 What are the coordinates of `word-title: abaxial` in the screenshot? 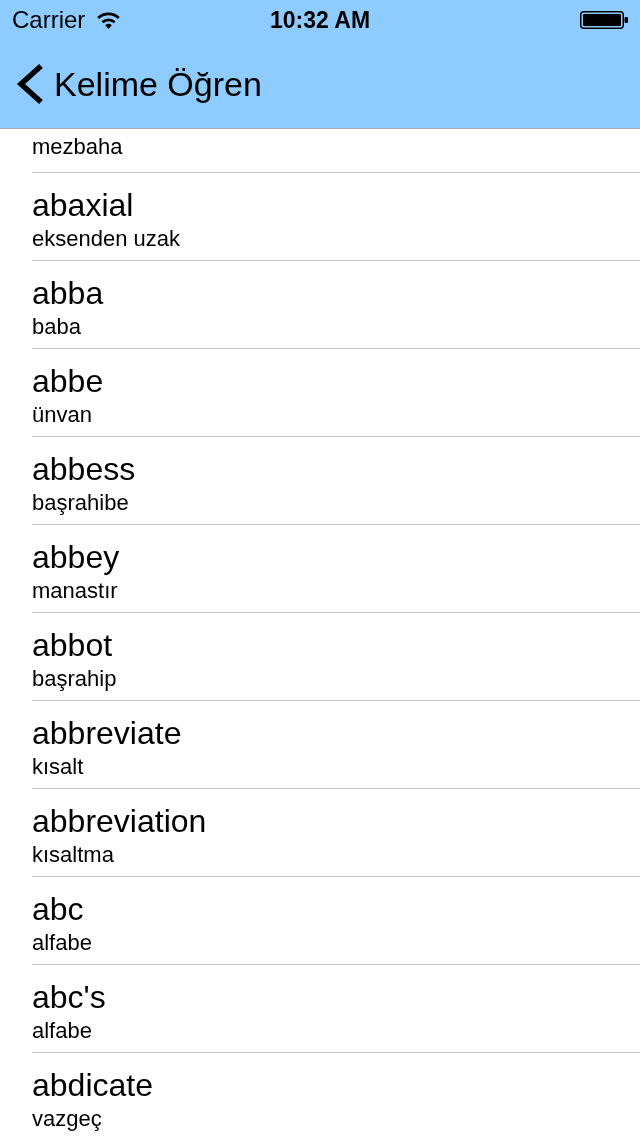 It's located at (83, 205).